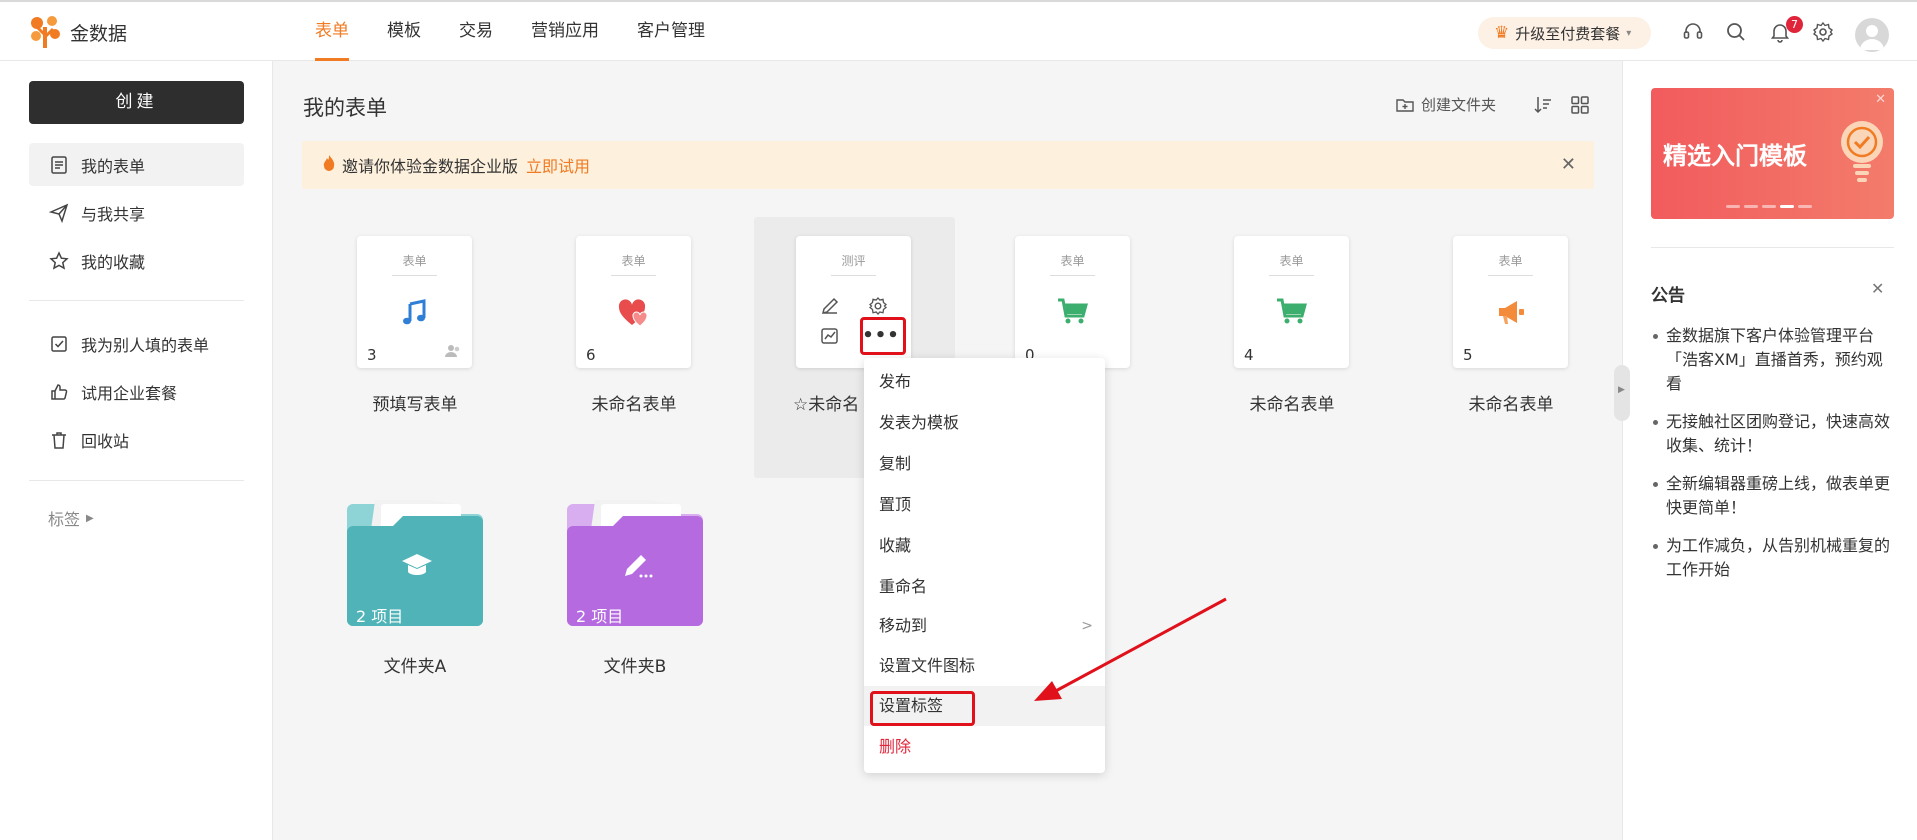  What do you see at coordinates (415, 664) in the screenshot?
I see `folder-label: 文件夹A` at bounding box center [415, 664].